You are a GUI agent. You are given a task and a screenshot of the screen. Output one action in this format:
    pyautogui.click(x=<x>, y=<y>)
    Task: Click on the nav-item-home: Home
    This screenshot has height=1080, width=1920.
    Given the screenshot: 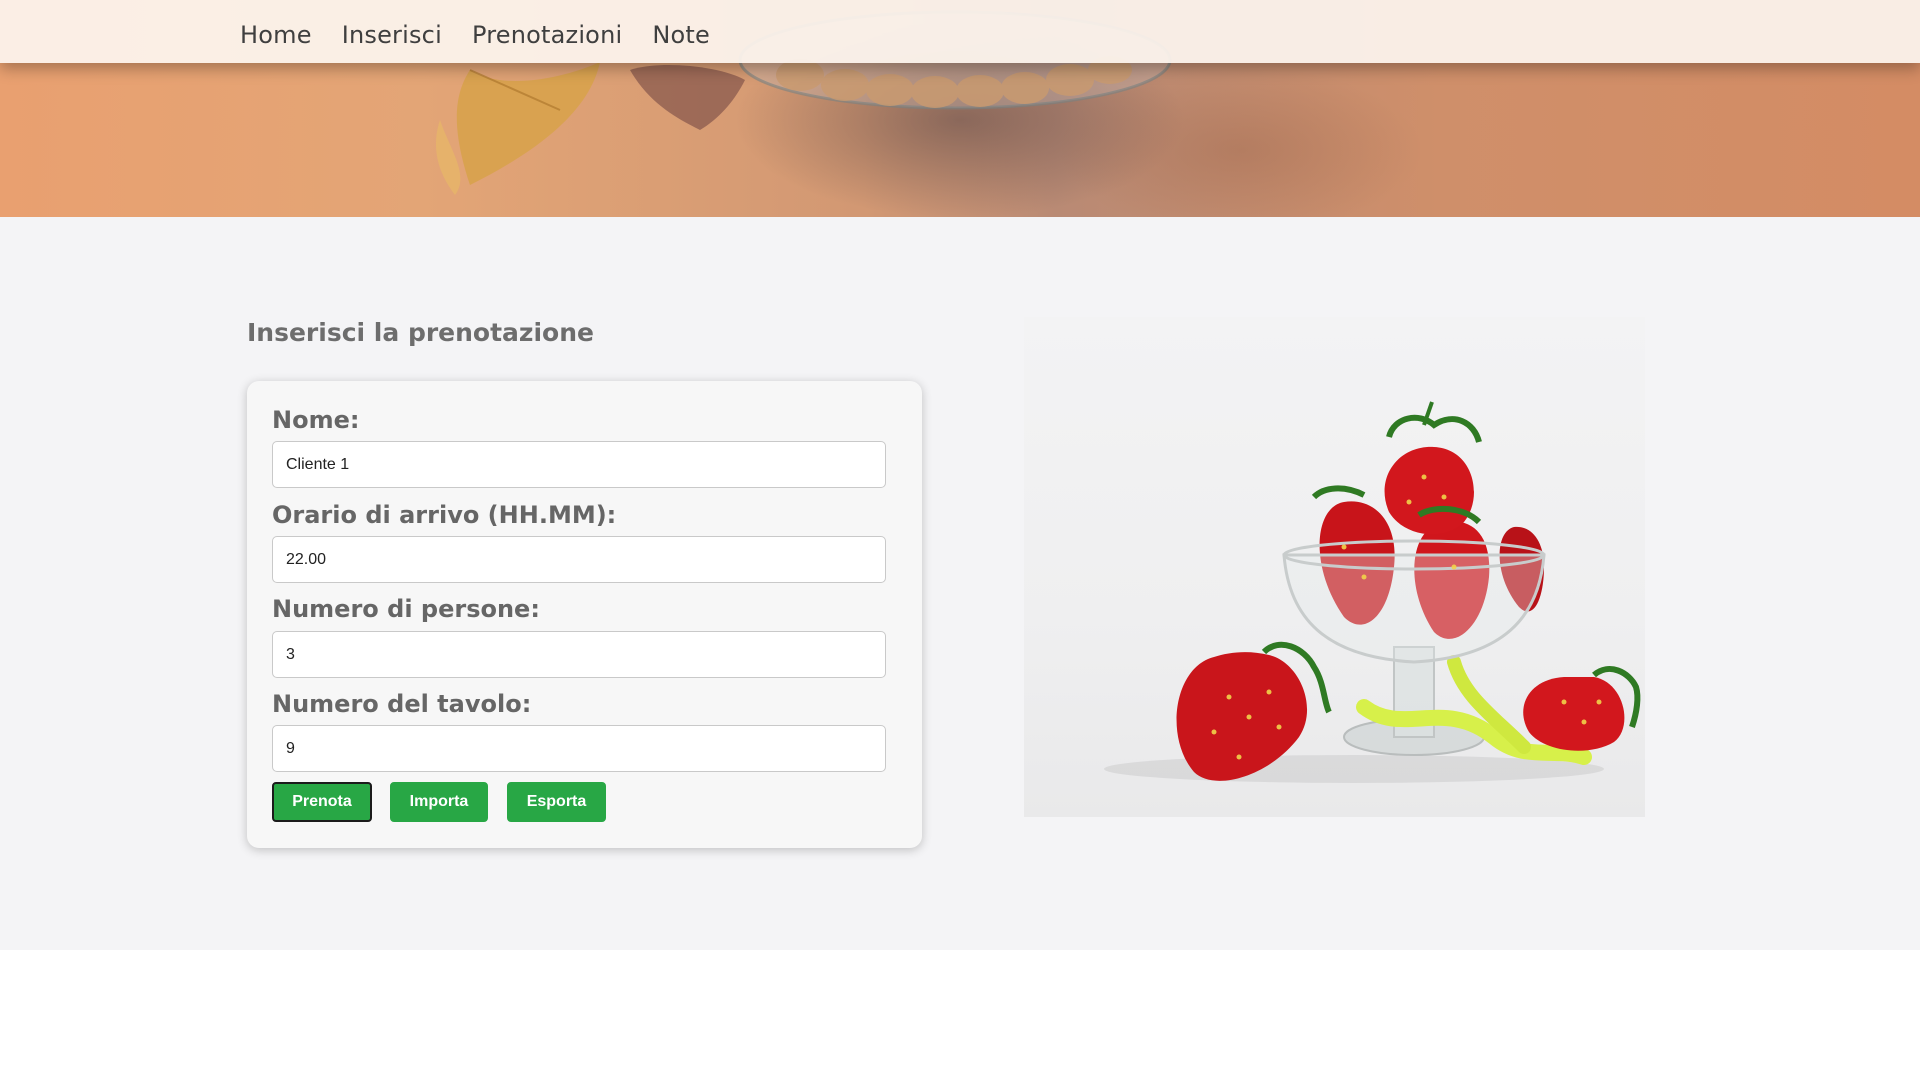 What is the action you would take?
    pyautogui.click(x=276, y=35)
    